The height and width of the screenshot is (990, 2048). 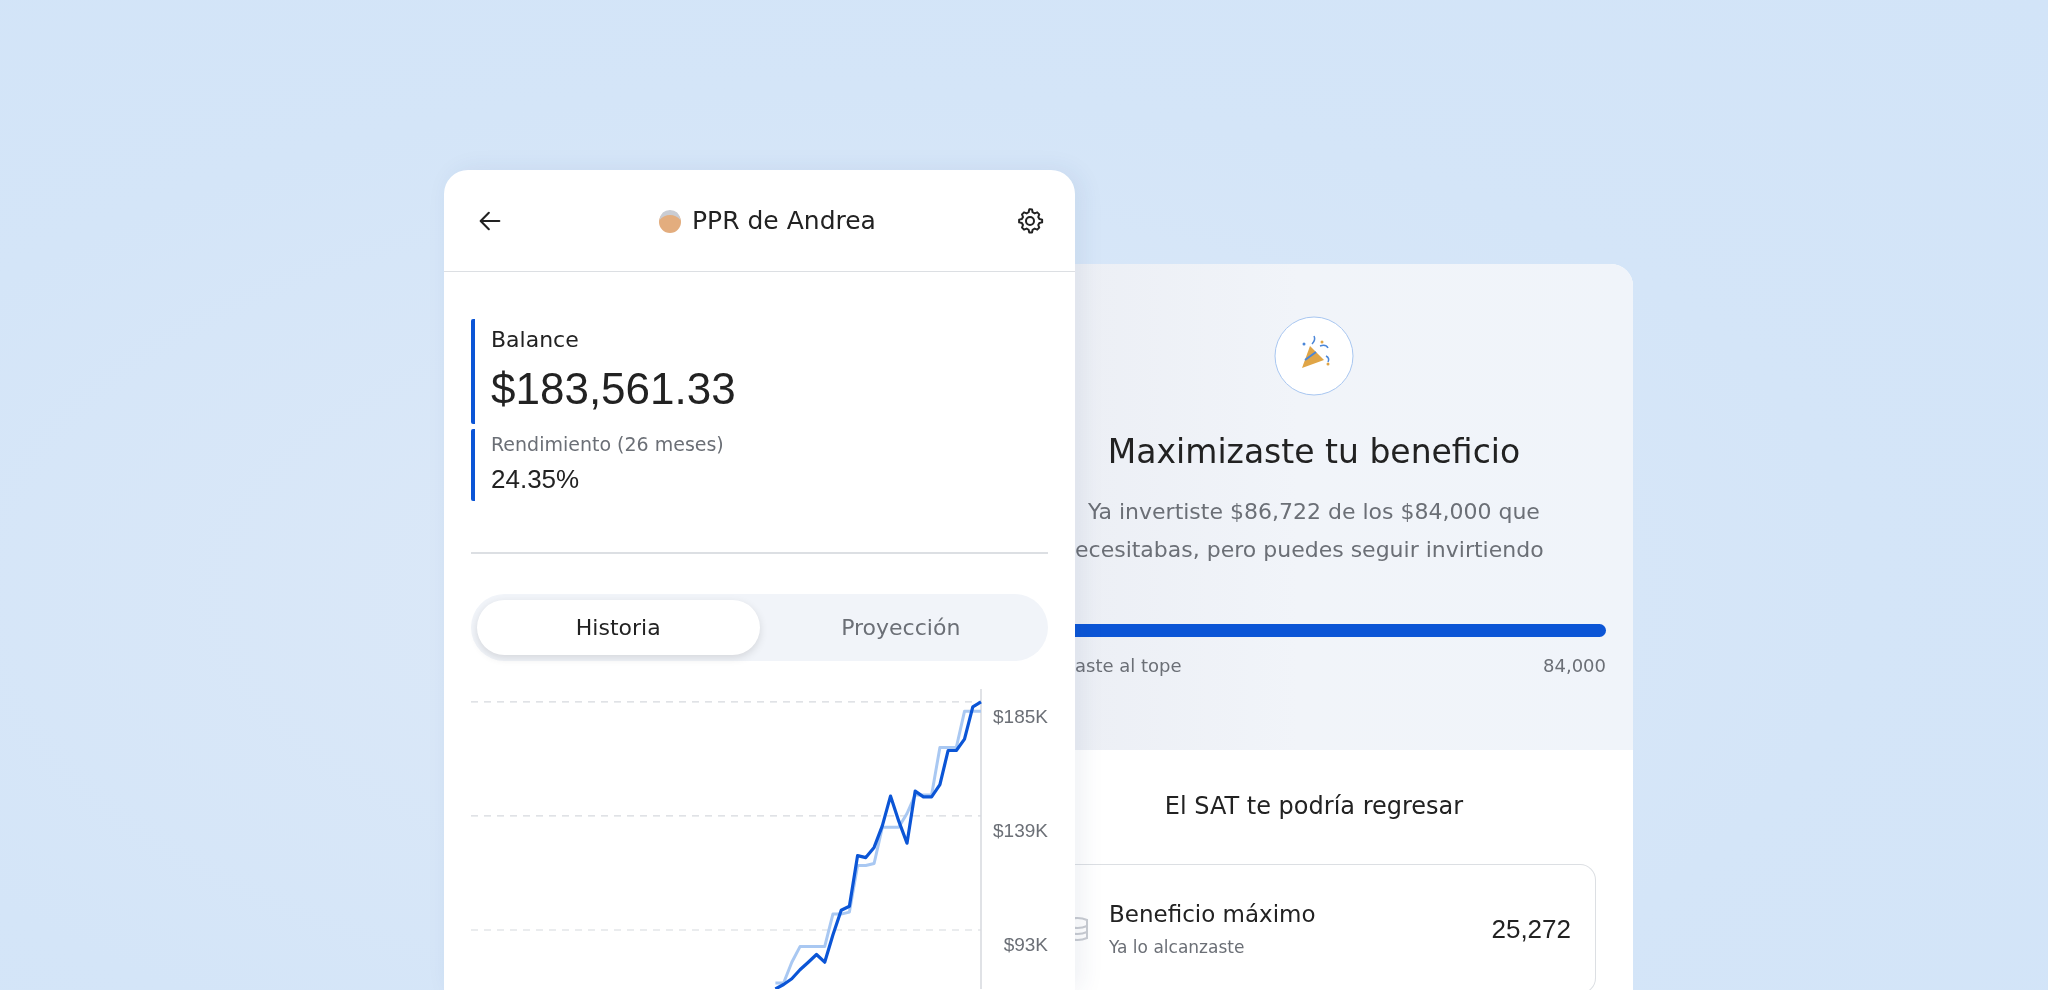 I want to click on party-popper-icon, so click(x=1314, y=356).